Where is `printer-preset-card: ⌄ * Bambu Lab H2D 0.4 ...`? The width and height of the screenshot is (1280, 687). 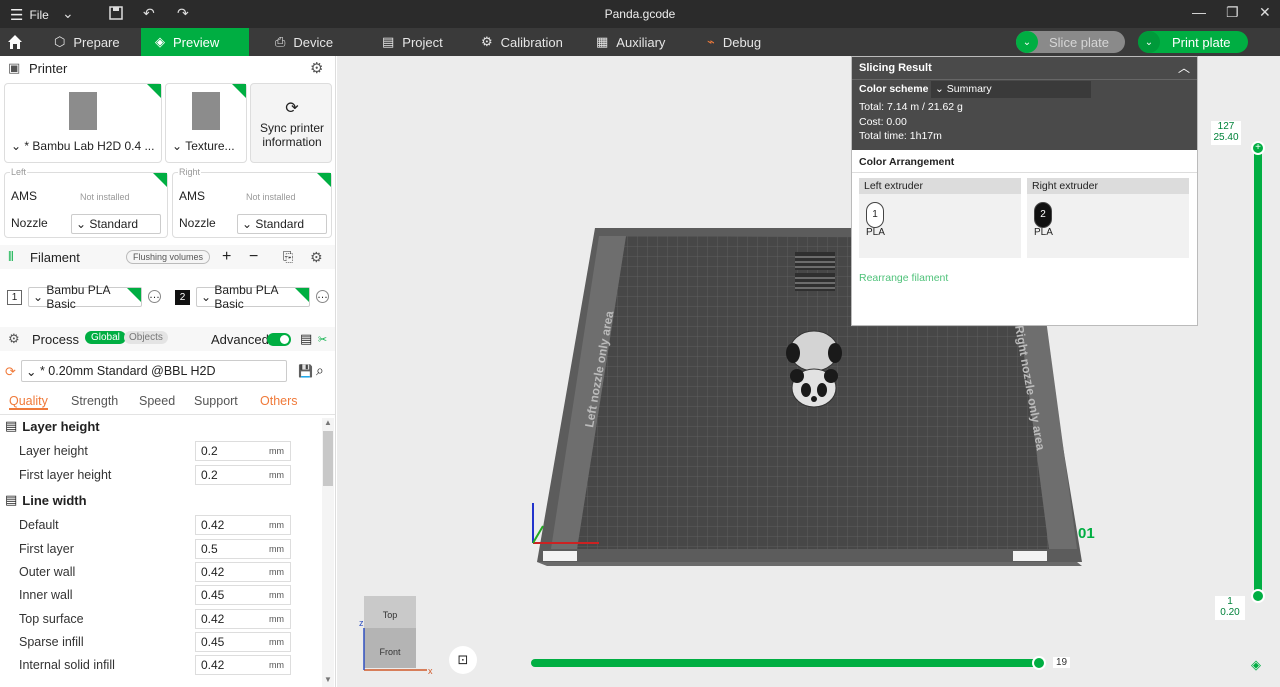
printer-preset-card: ⌄ * Bambu Lab H2D 0.4 ... is located at coordinates (83, 123).